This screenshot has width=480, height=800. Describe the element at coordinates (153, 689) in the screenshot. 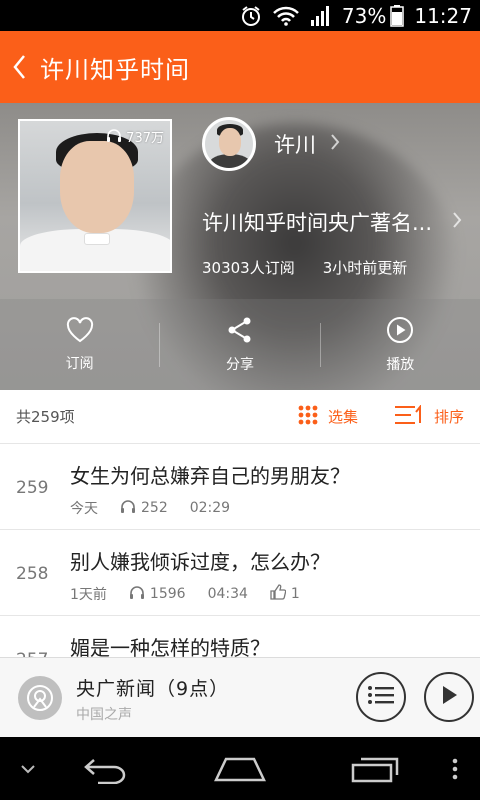

I see `player-title: 央广新闻（9点）` at that location.